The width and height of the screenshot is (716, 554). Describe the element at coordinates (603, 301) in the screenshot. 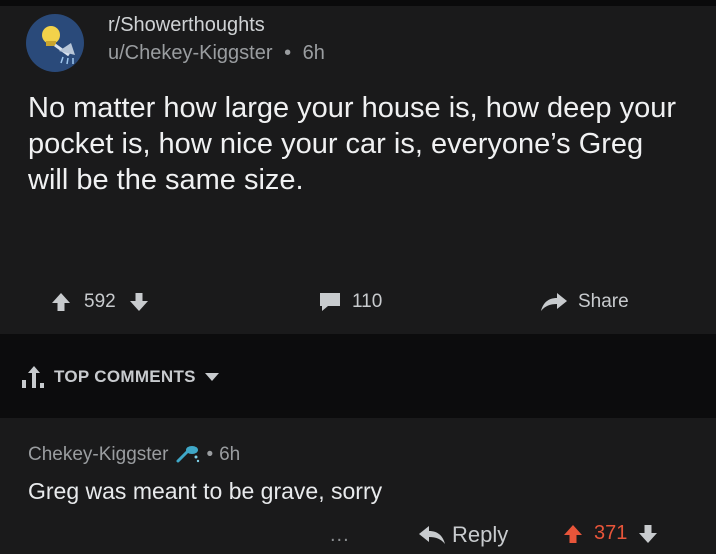

I see `share-label: Share` at that location.